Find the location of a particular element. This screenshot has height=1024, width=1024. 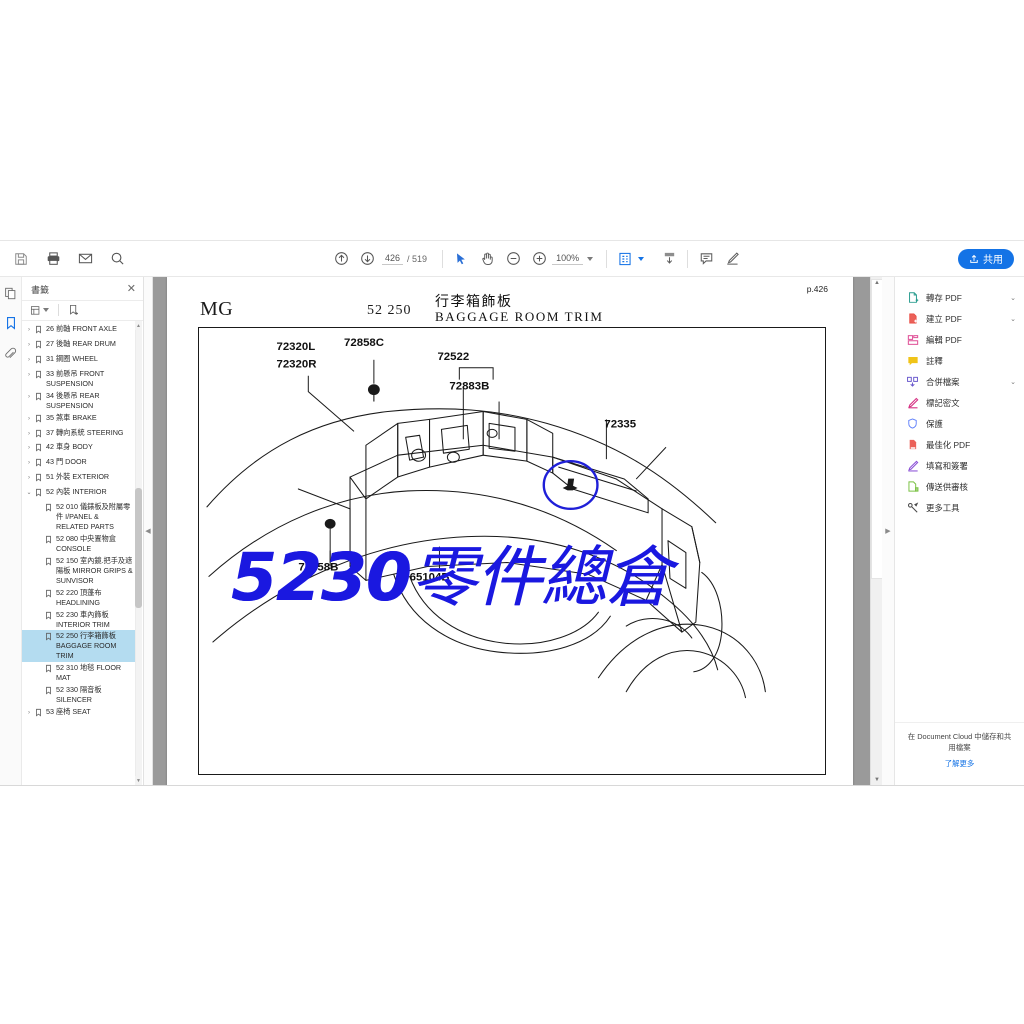

bookmark-item: 52 330 隔音板 SILENCER is located at coordinates (78, 695).